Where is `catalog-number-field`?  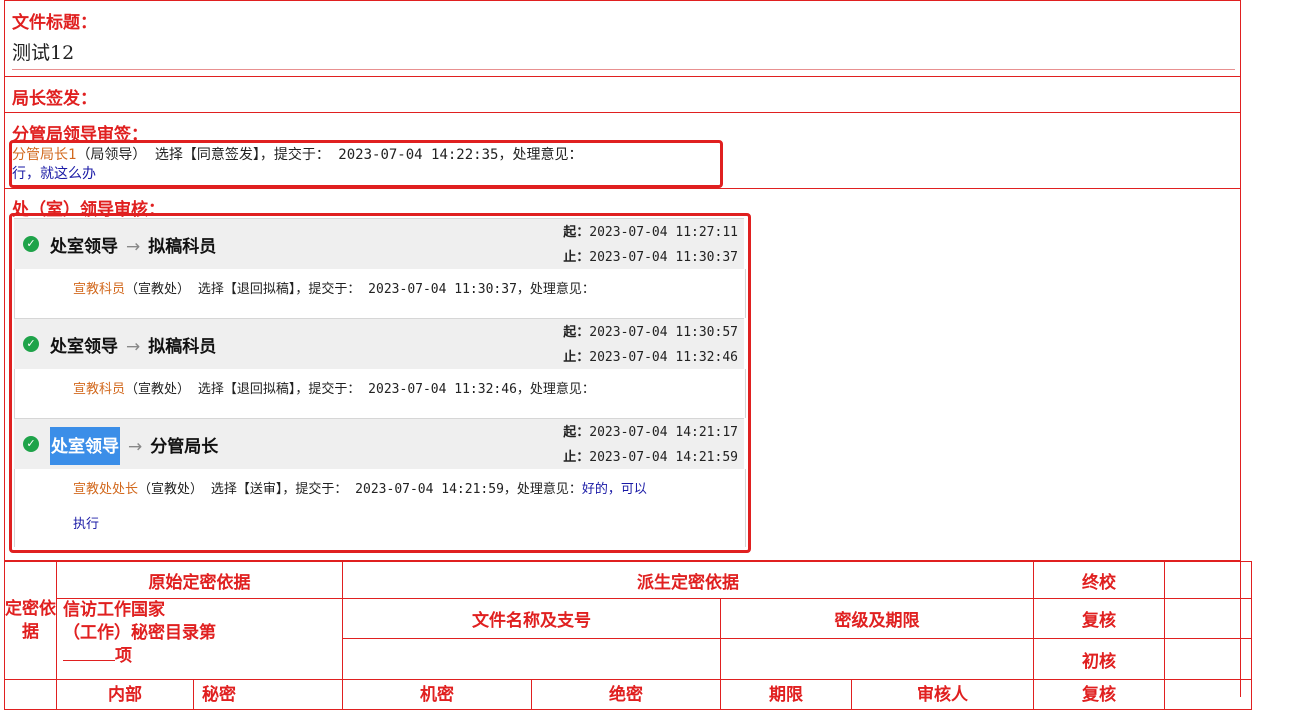
catalog-number-field is located at coordinates (89, 660).